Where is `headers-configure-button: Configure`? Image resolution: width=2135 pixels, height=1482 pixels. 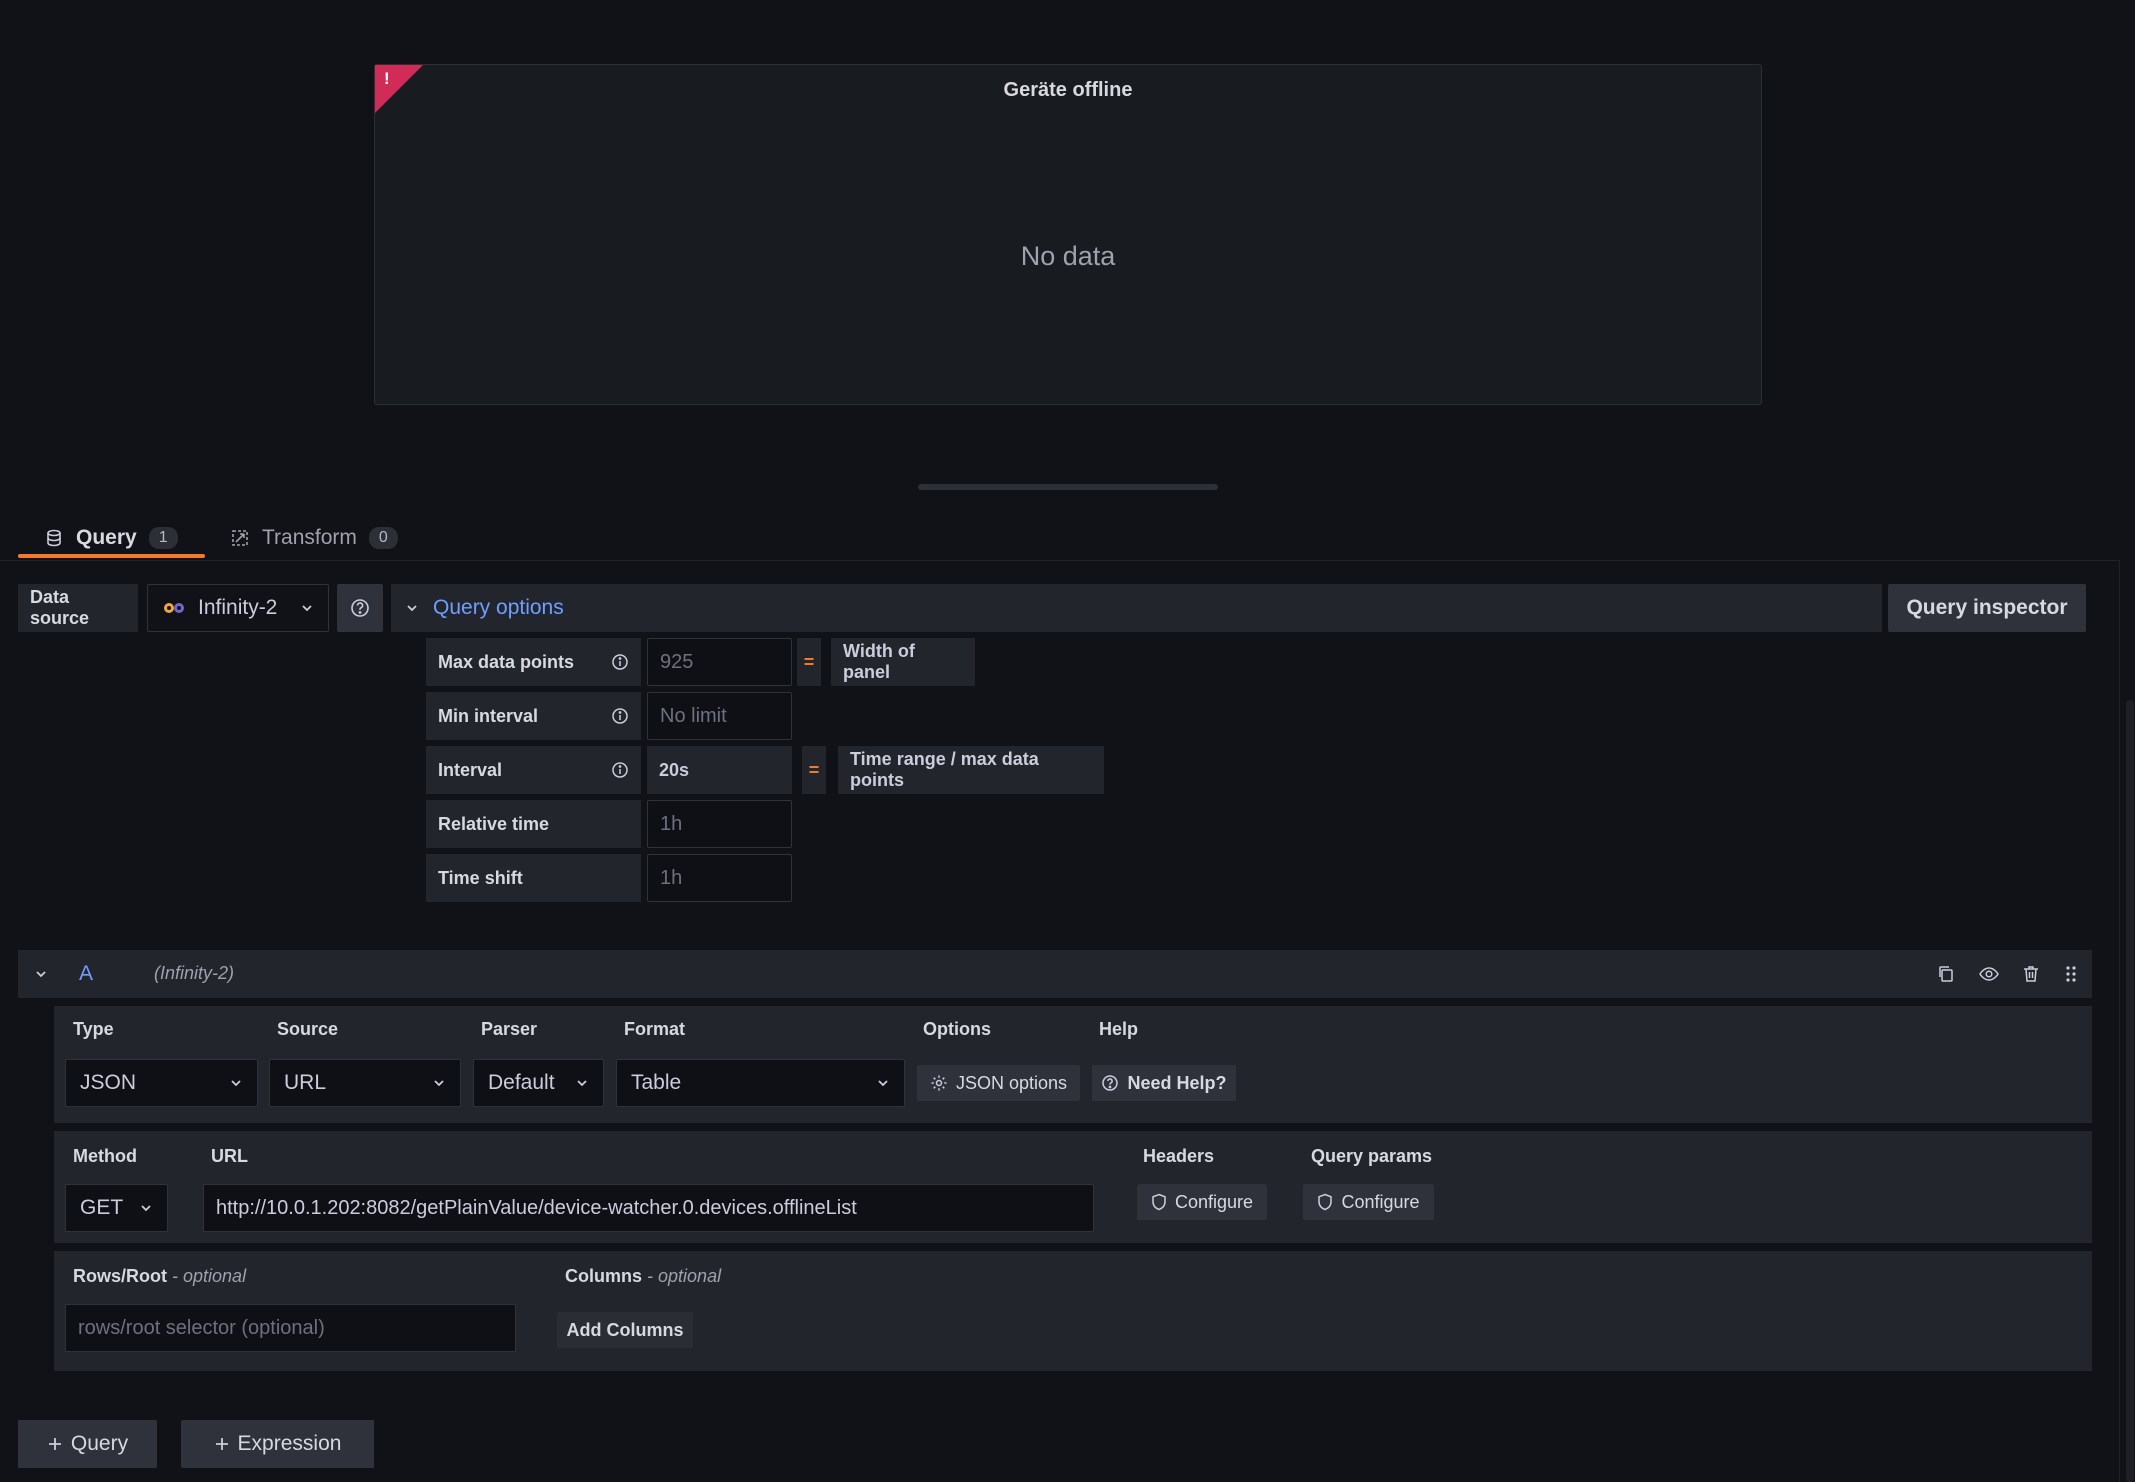 headers-configure-button: Configure is located at coordinates (1202, 1202).